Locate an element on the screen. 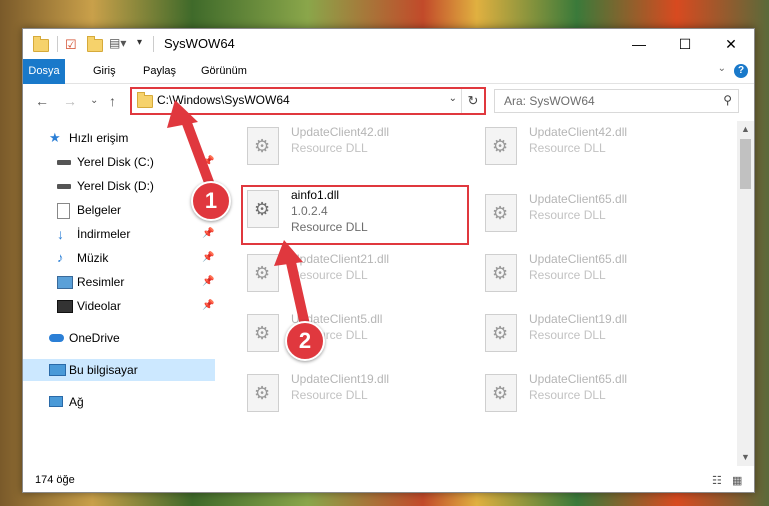 Image resolution: width=769 pixels, height=506 pixels. callout-arrows is located at coordinates (238, 215).